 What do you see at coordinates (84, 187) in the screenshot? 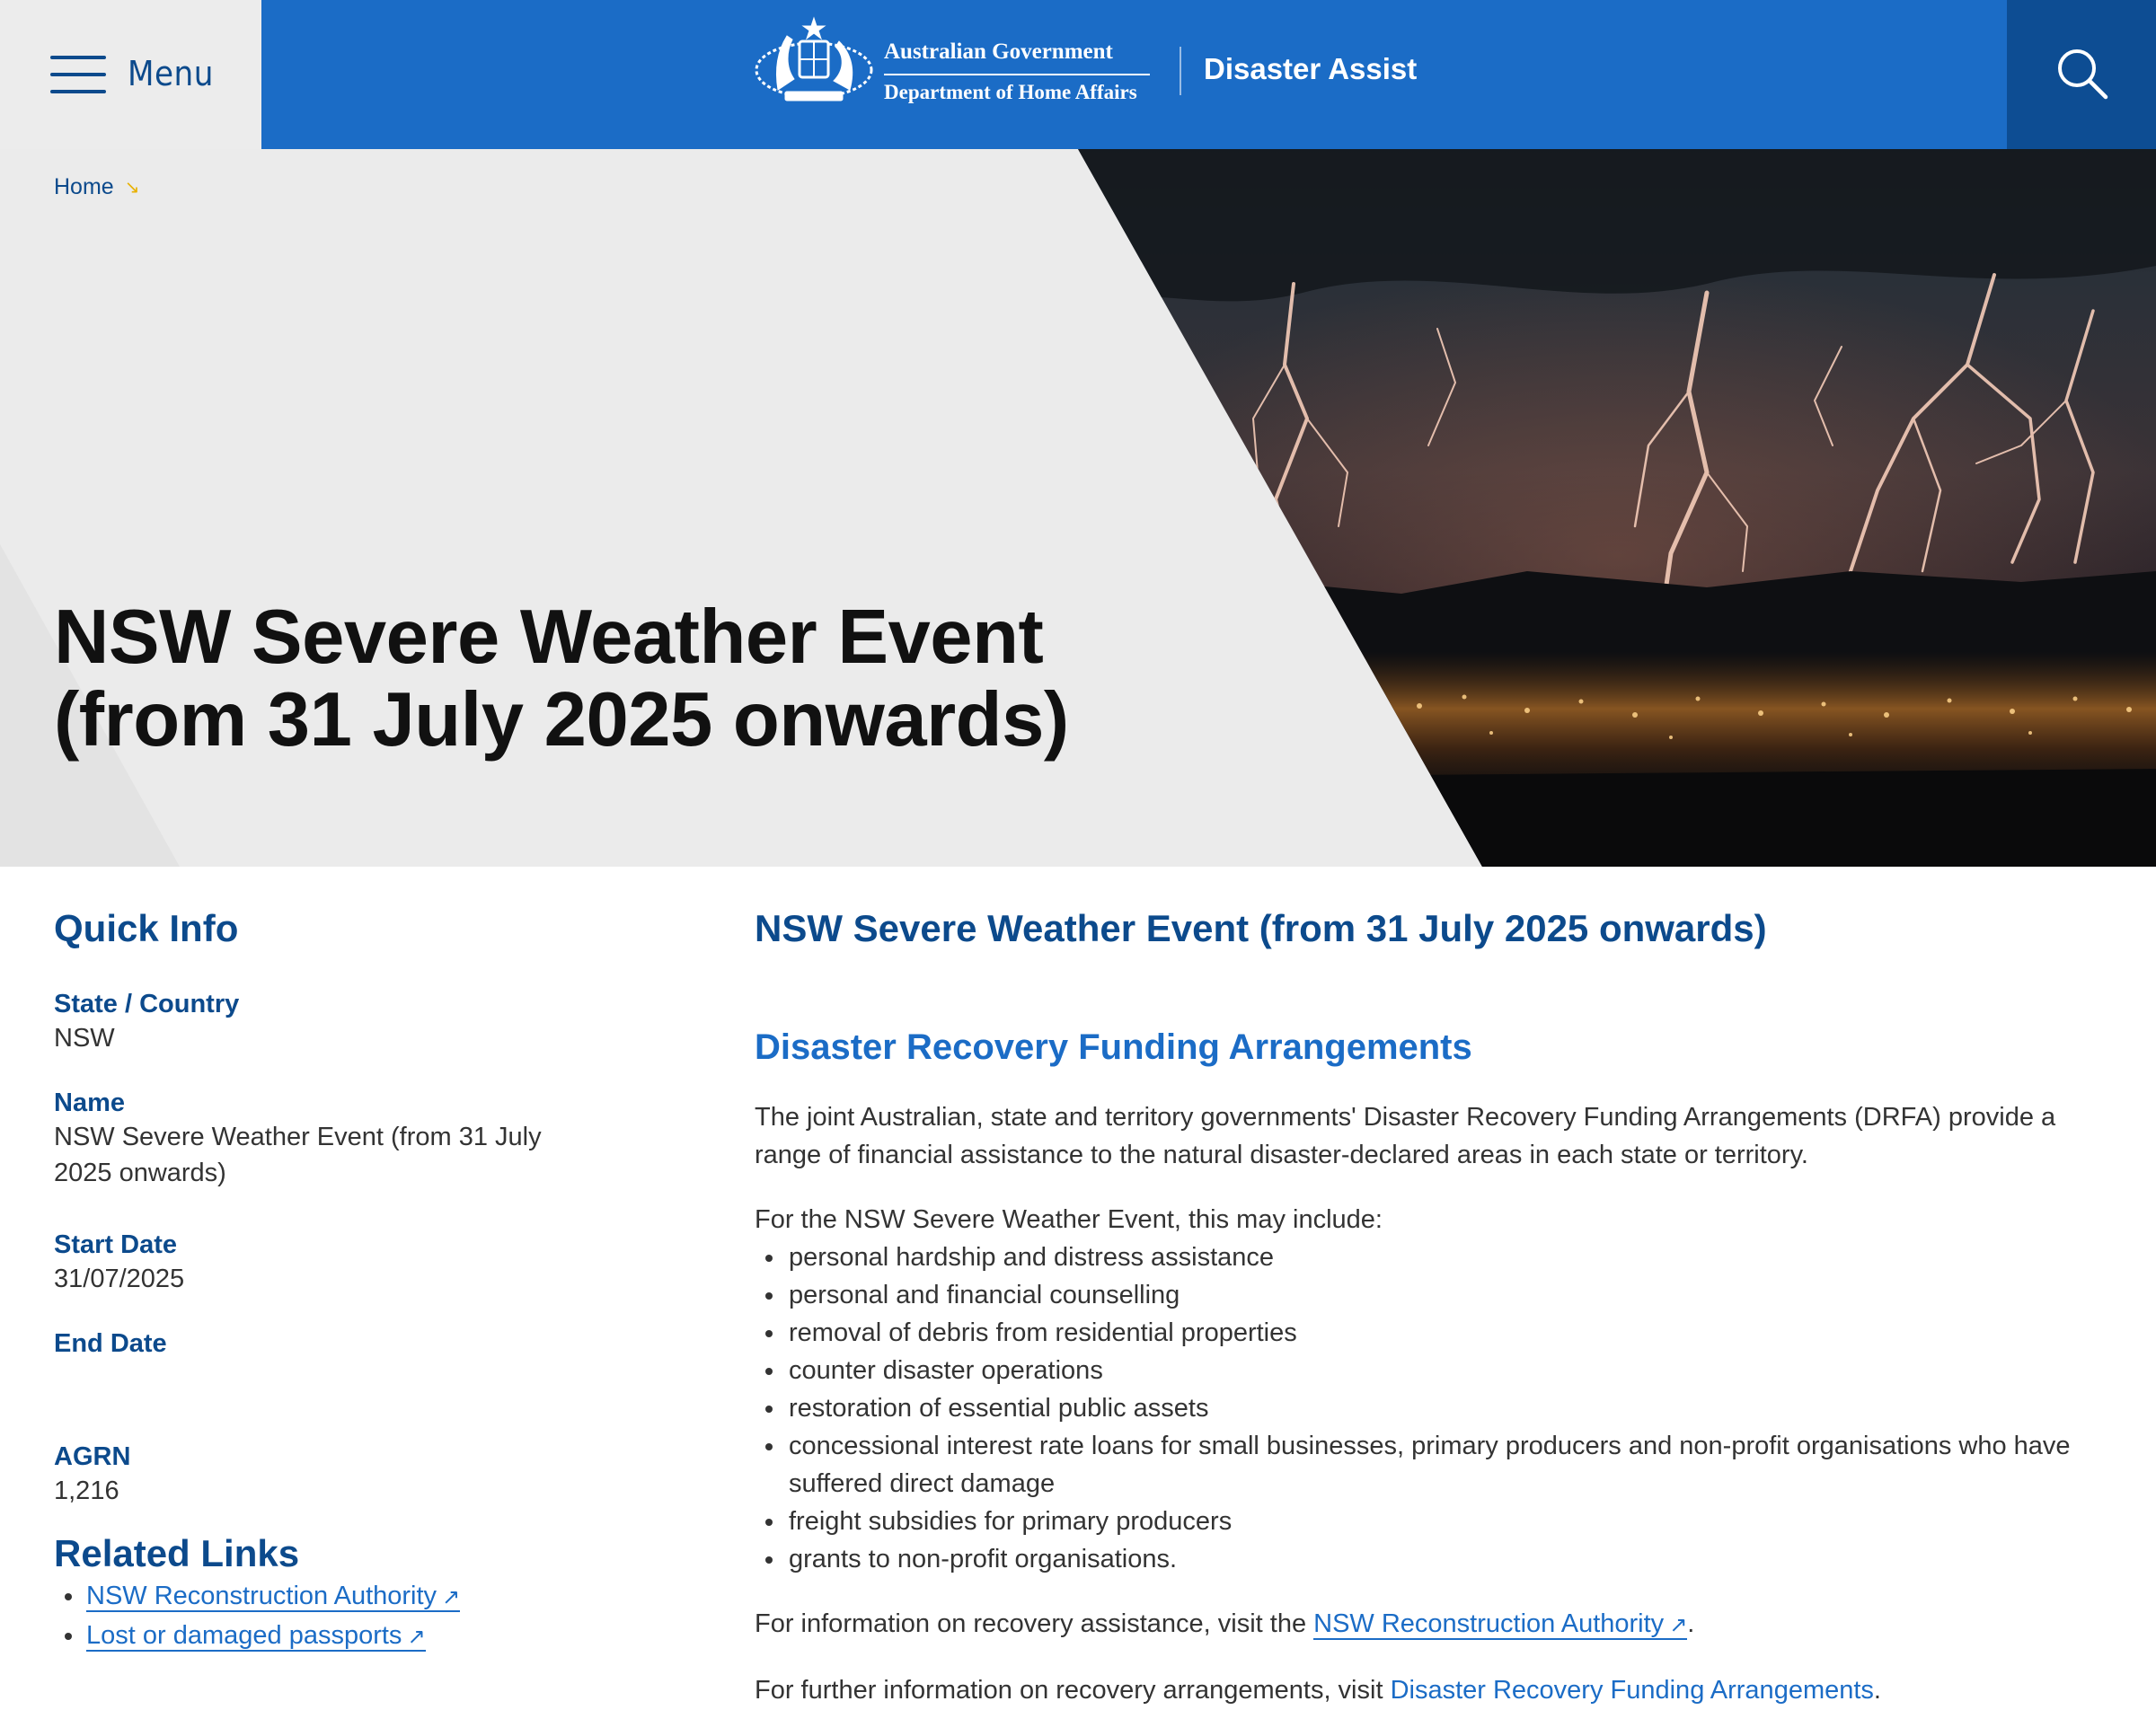
I see `breadcrumb-home-link: Home` at bounding box center [84, 187].